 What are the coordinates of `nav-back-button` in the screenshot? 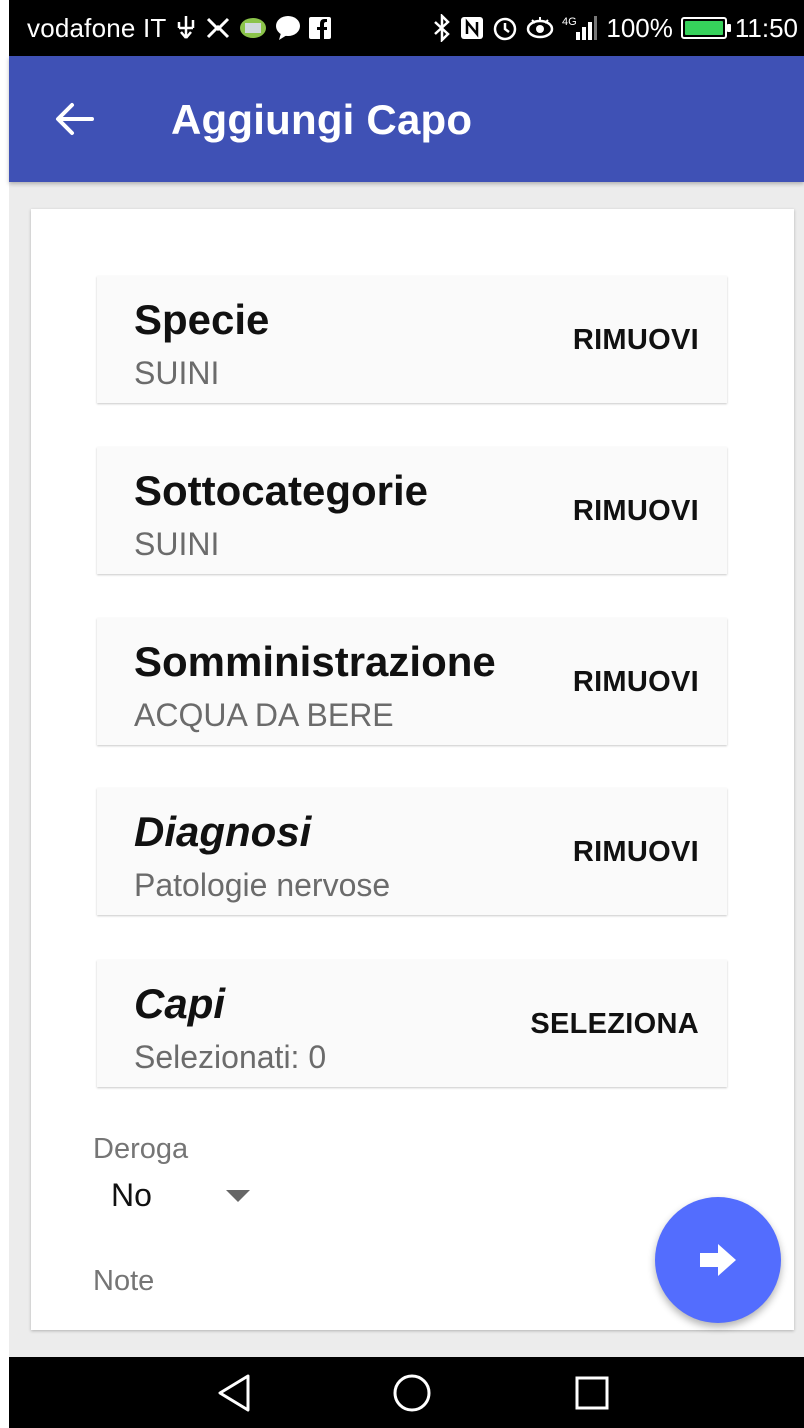 It's located at (234, 1393).